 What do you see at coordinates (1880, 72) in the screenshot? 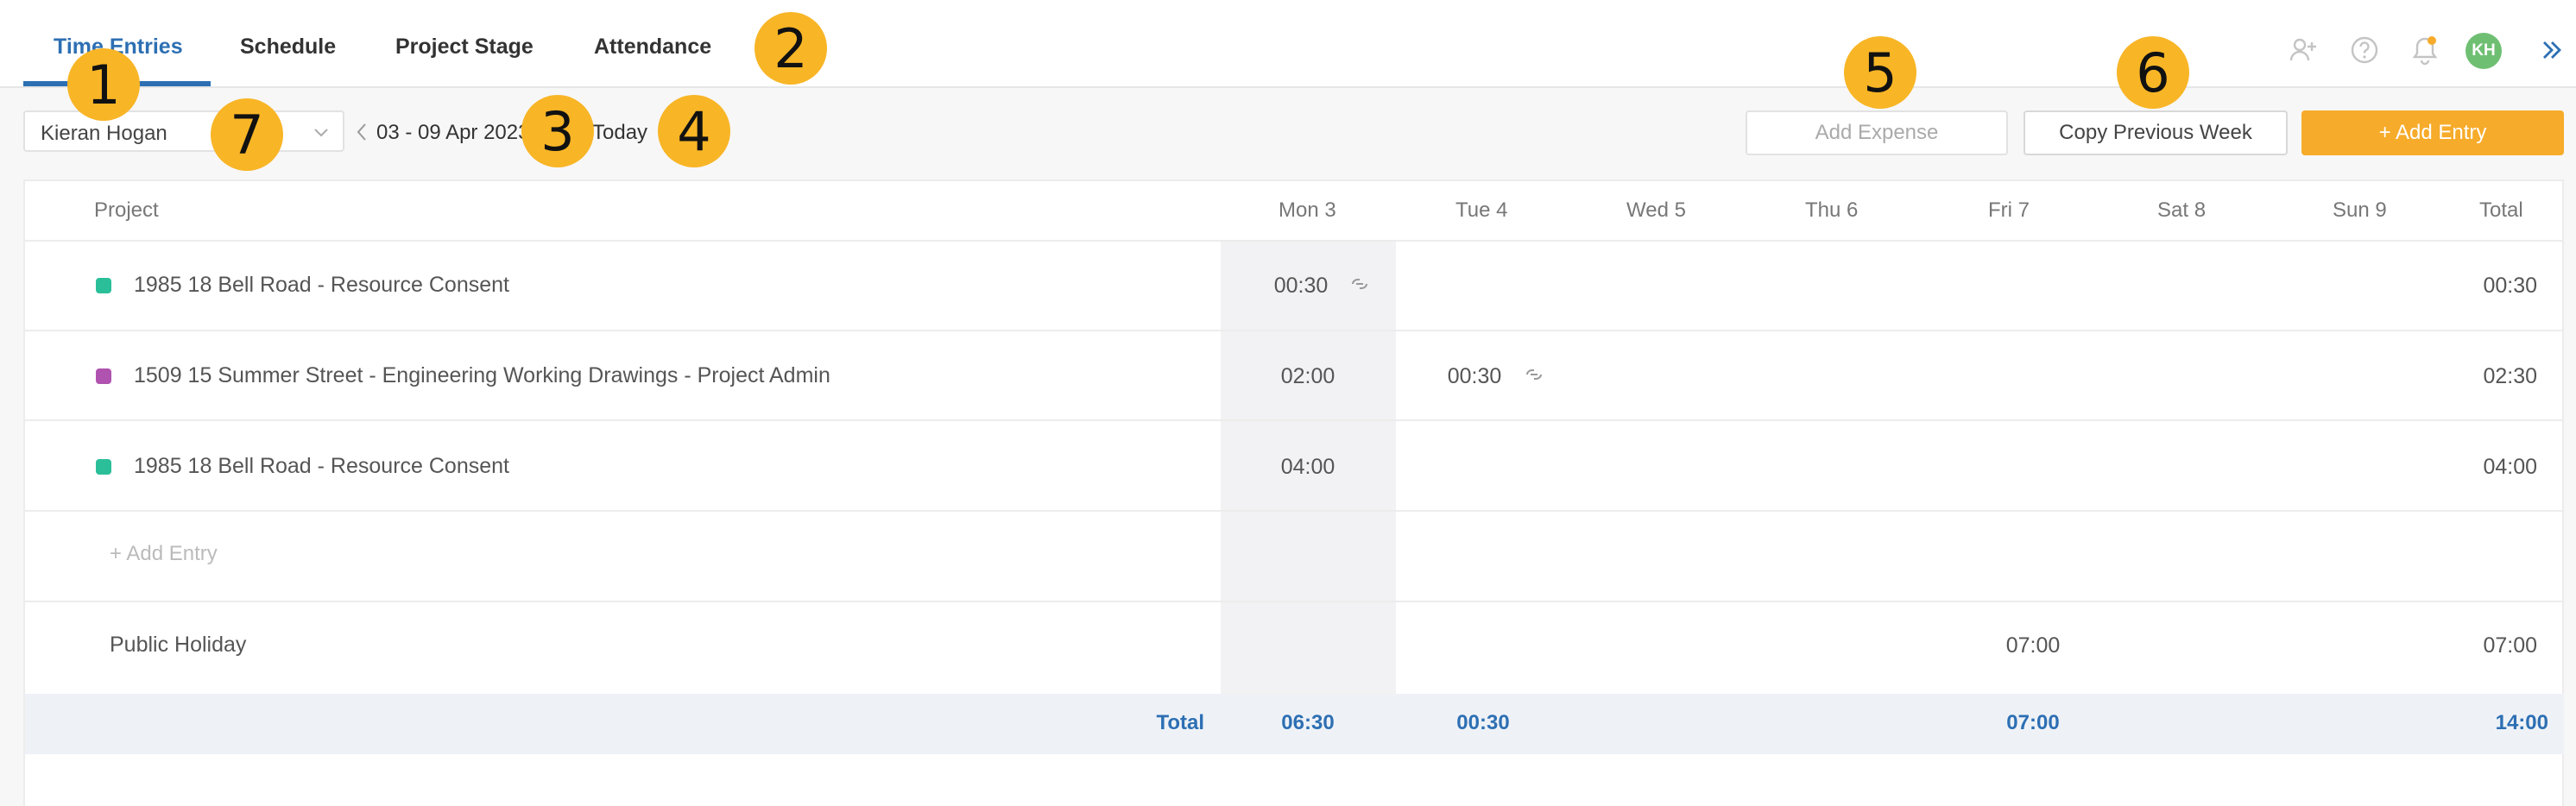
I see `callout-badge-5: 5` at bounding box center [1880, 72].